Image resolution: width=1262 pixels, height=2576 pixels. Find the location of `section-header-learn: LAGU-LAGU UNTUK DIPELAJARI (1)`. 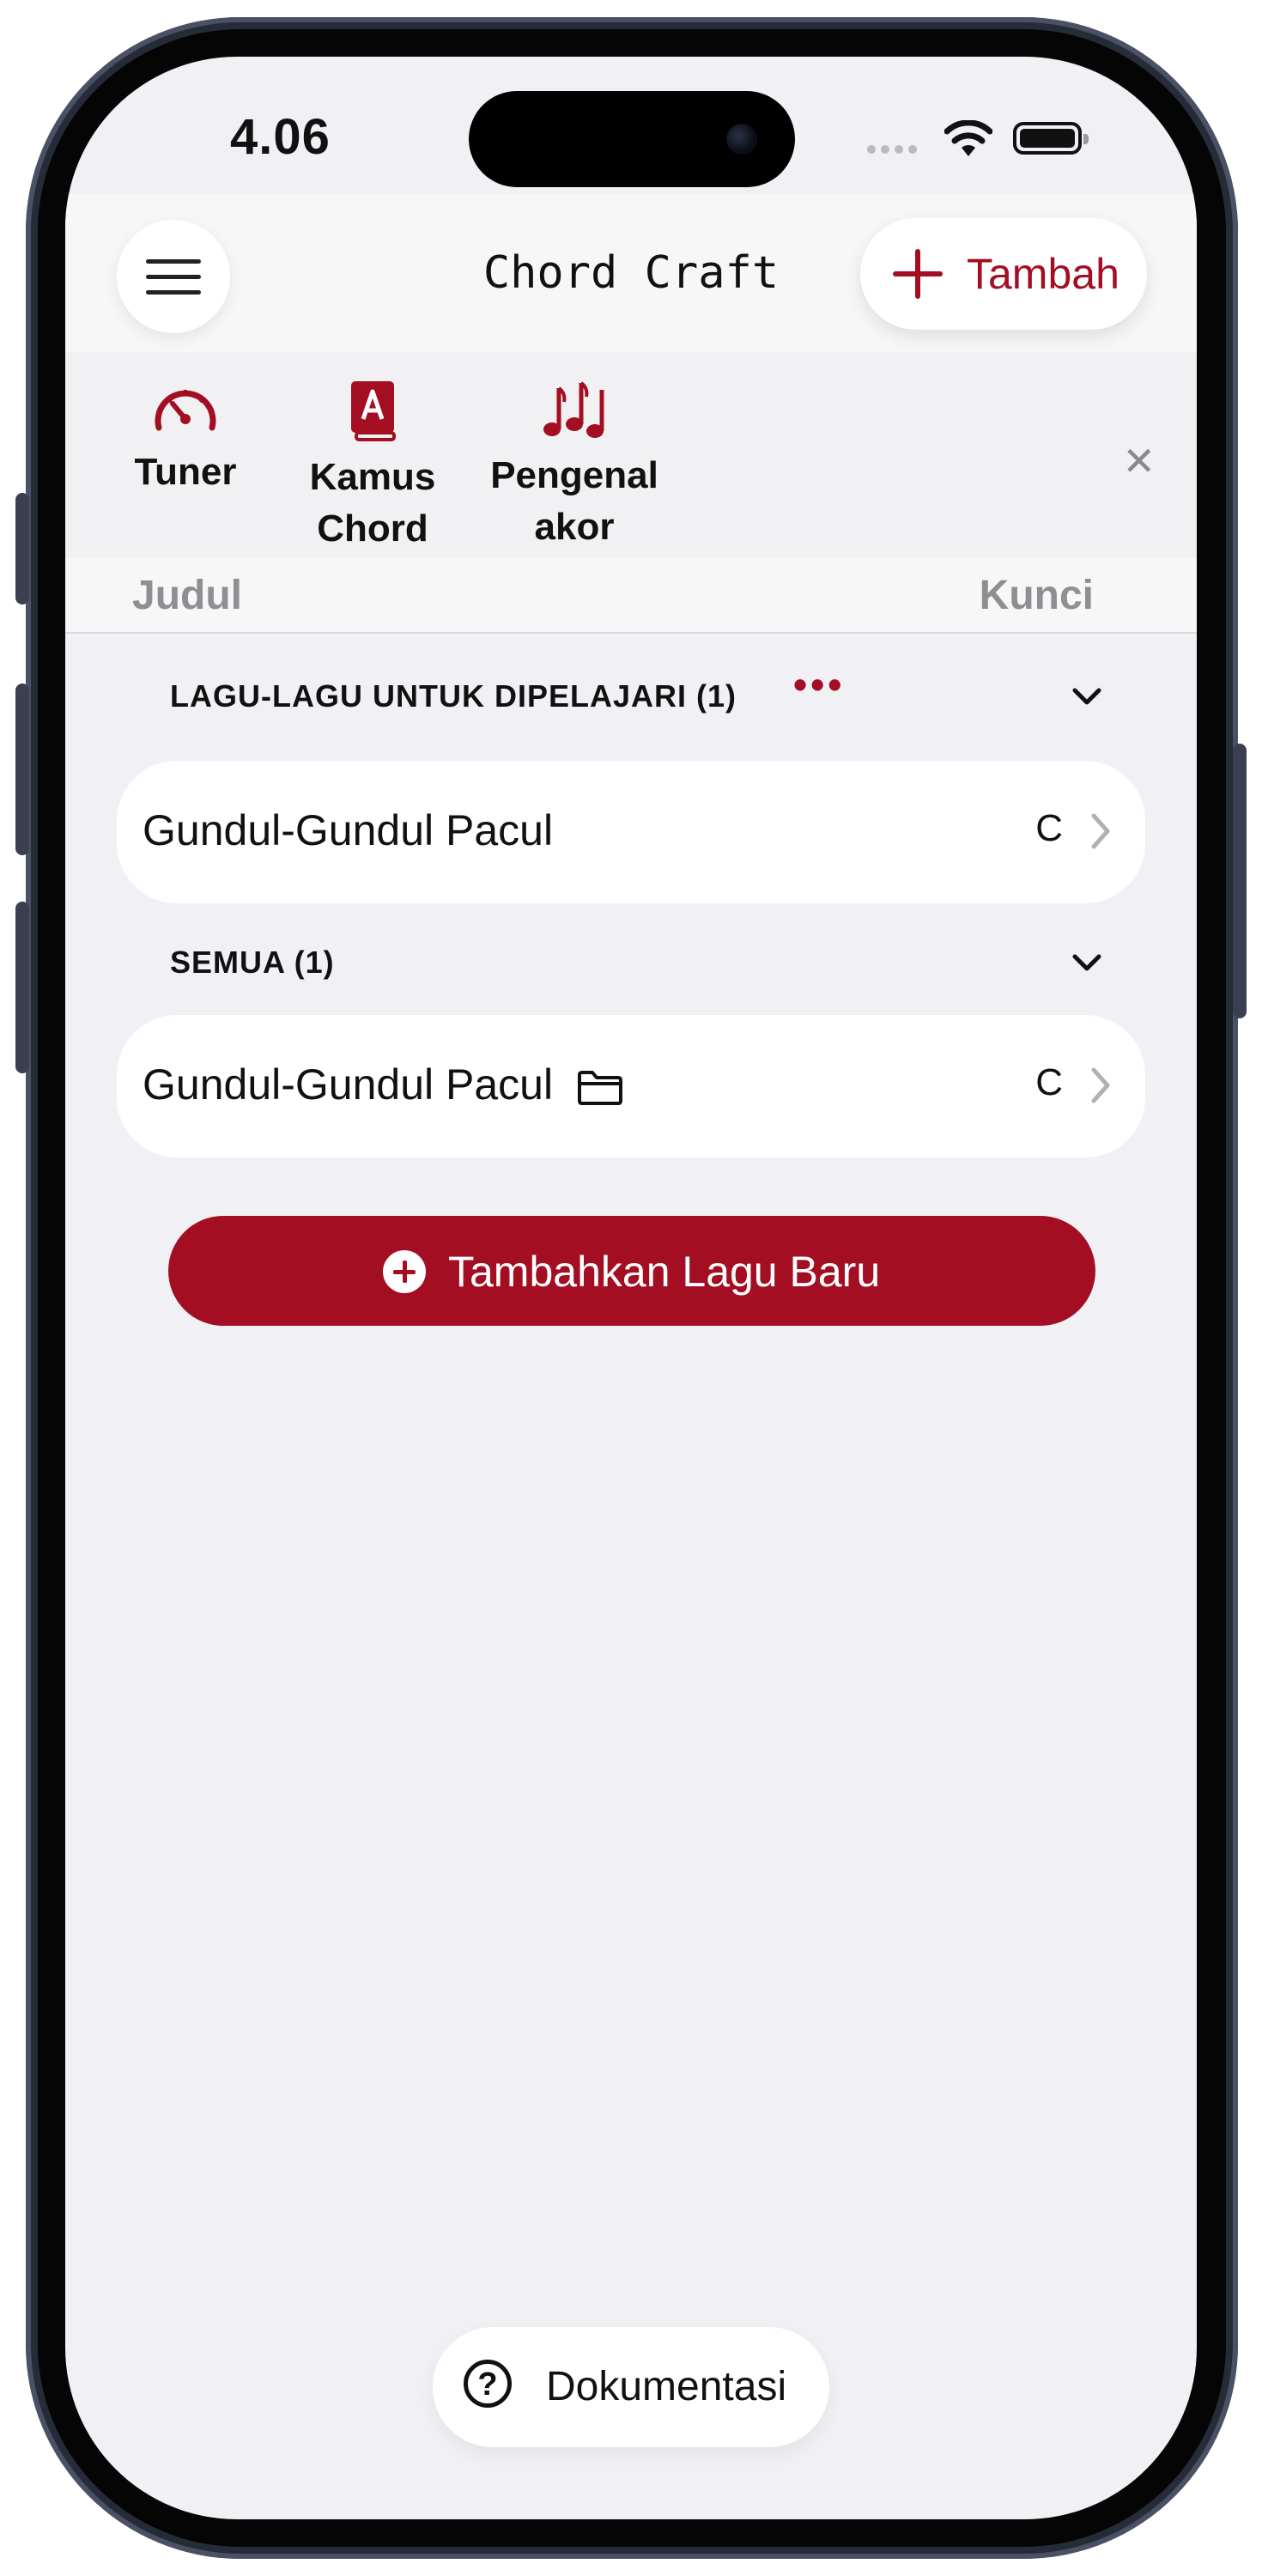

section-header-learn: LAGU-LAGU UNTUK DIPELAJARI (1) is located at coordinates (454, 696).